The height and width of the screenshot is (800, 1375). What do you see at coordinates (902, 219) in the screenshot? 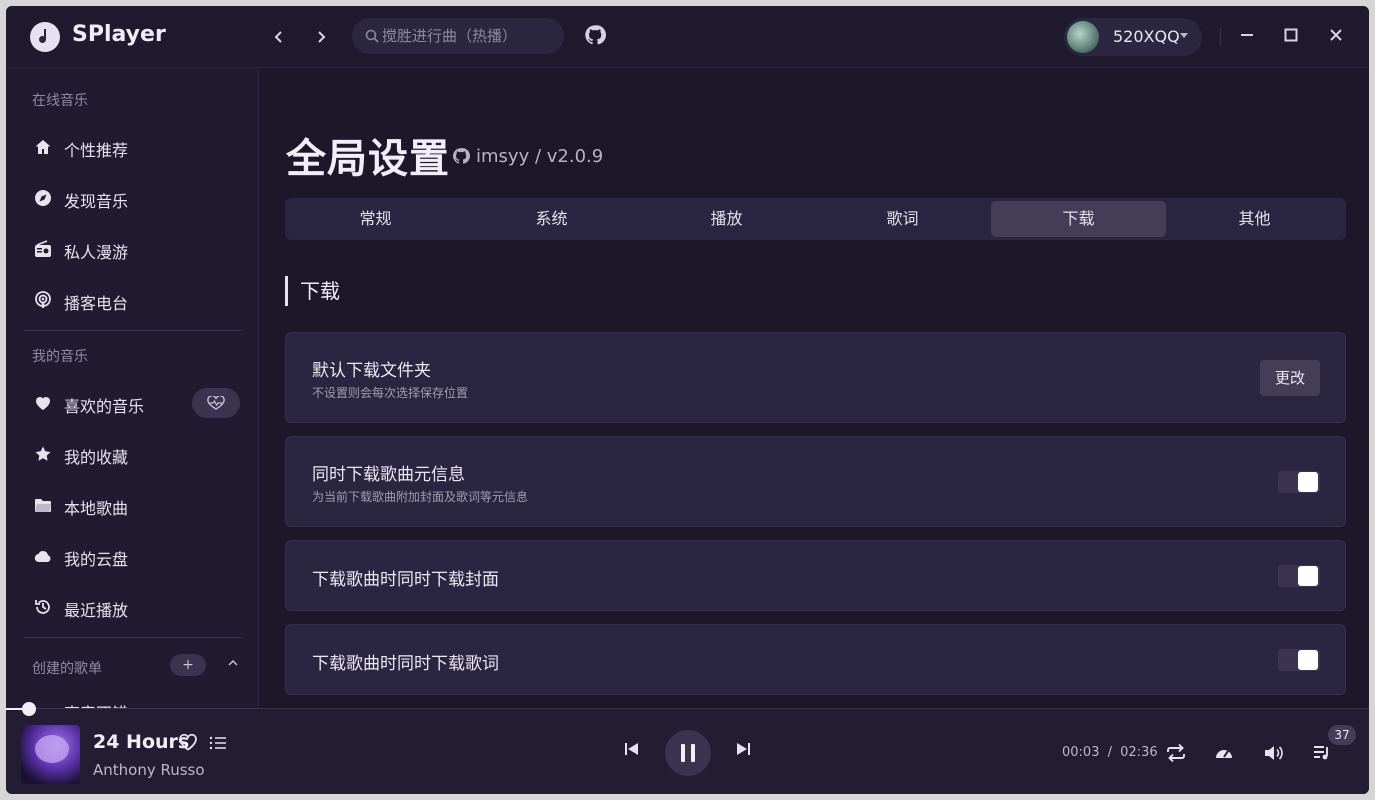
I see `tab-lyrics: 歌词` at bounding box center [902, 219].